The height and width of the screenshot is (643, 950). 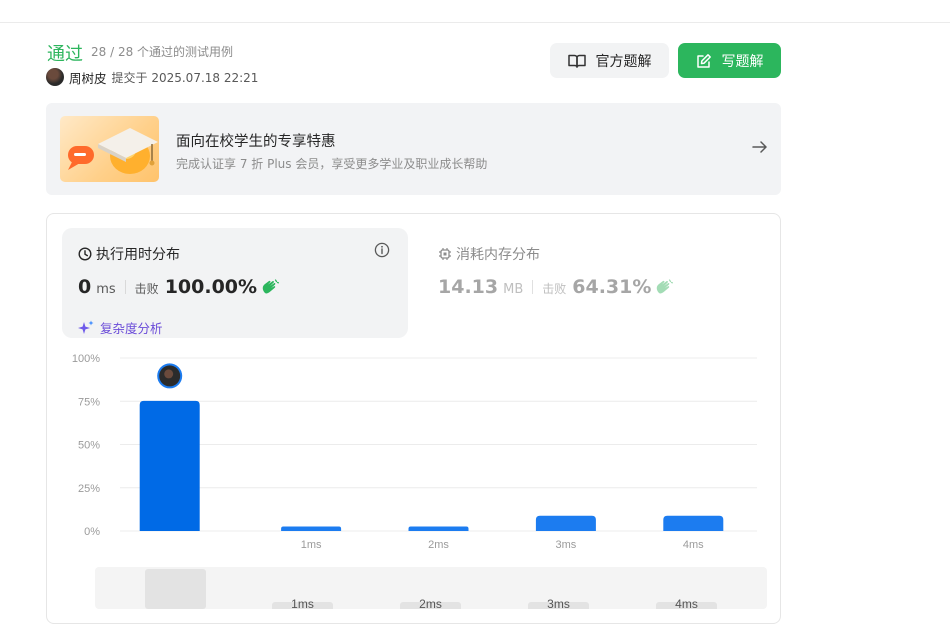 What do you see at coordinates (302, 603) in the screenshot?
I see `navigator-label: 1ms` at bounding box center [302, 603].